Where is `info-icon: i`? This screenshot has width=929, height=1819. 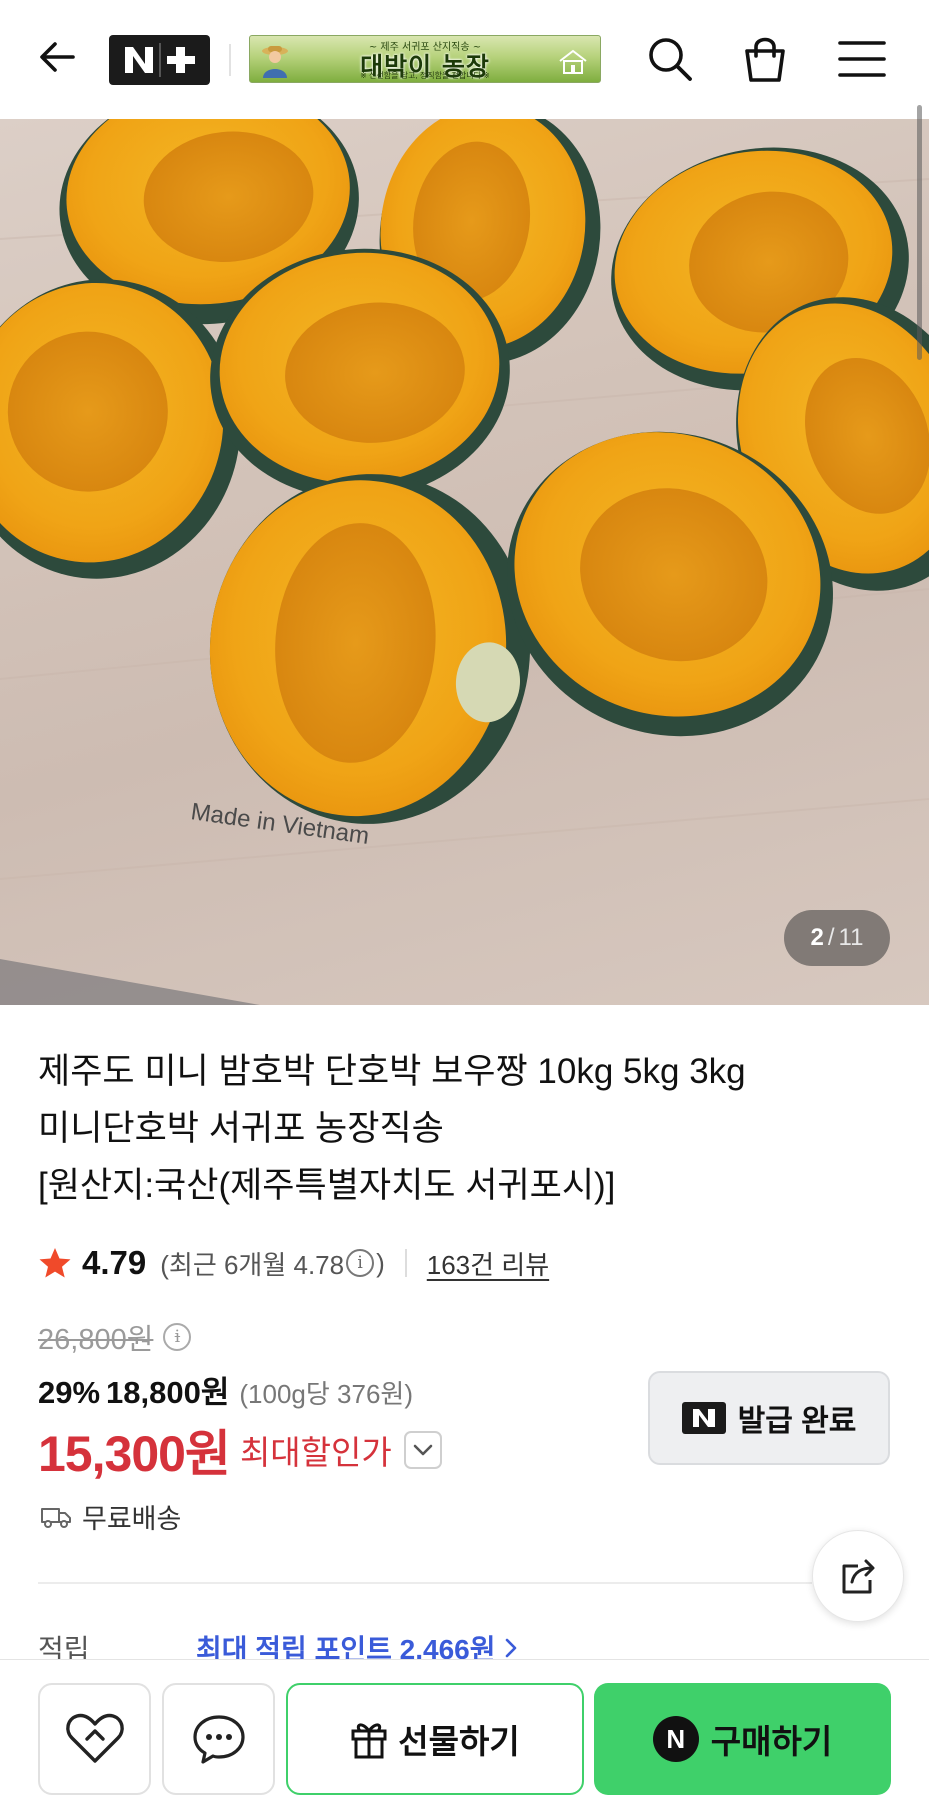 info-icon: i is located at coordinates (360, 1263).